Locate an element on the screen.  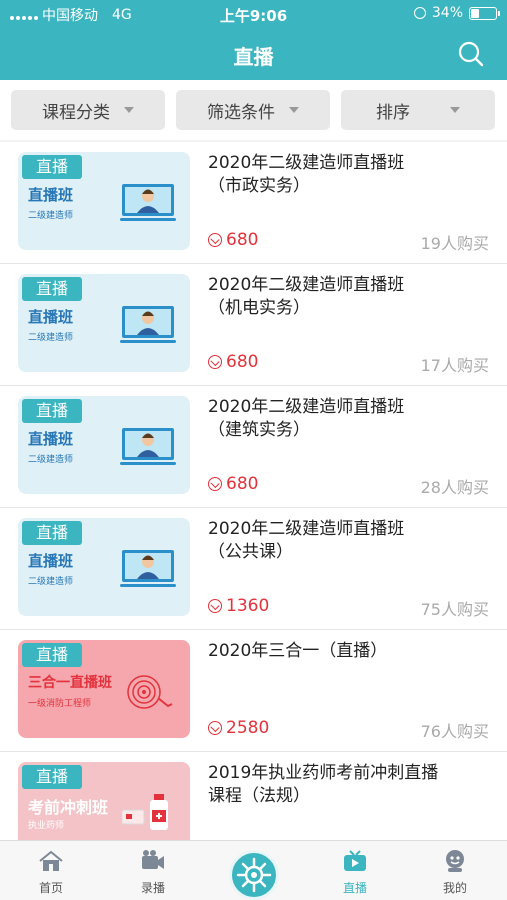
center-action-button is located at coordinates (254, 875).